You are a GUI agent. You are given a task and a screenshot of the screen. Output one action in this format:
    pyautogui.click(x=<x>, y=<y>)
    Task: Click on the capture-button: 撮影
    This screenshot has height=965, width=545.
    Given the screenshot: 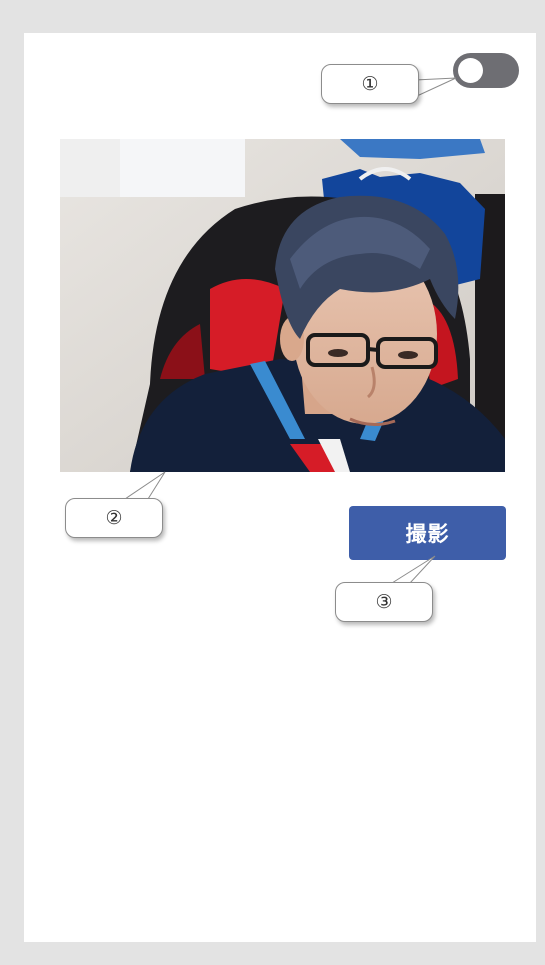 What is the action you would take?
    pyautogui.click(x=427, y=533)
    